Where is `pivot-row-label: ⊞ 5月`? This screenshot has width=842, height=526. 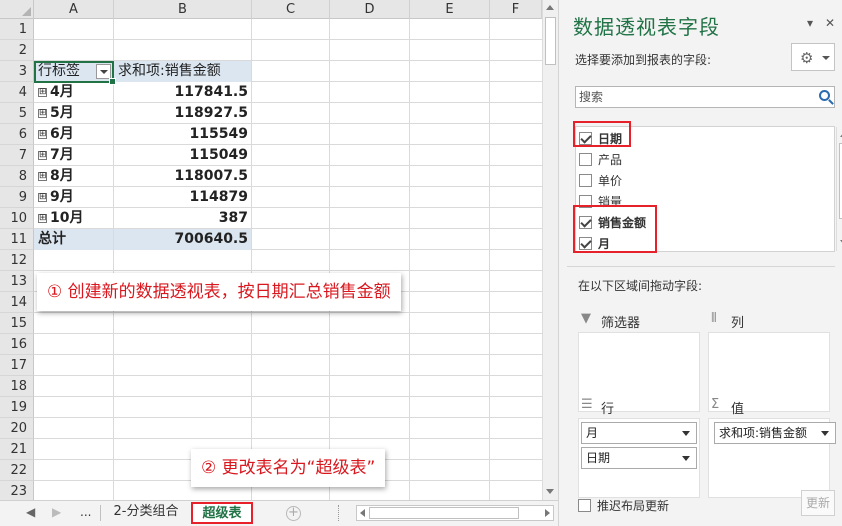 pivot-row-label: ⊞ 5月 is located at coordinates (73, 113).